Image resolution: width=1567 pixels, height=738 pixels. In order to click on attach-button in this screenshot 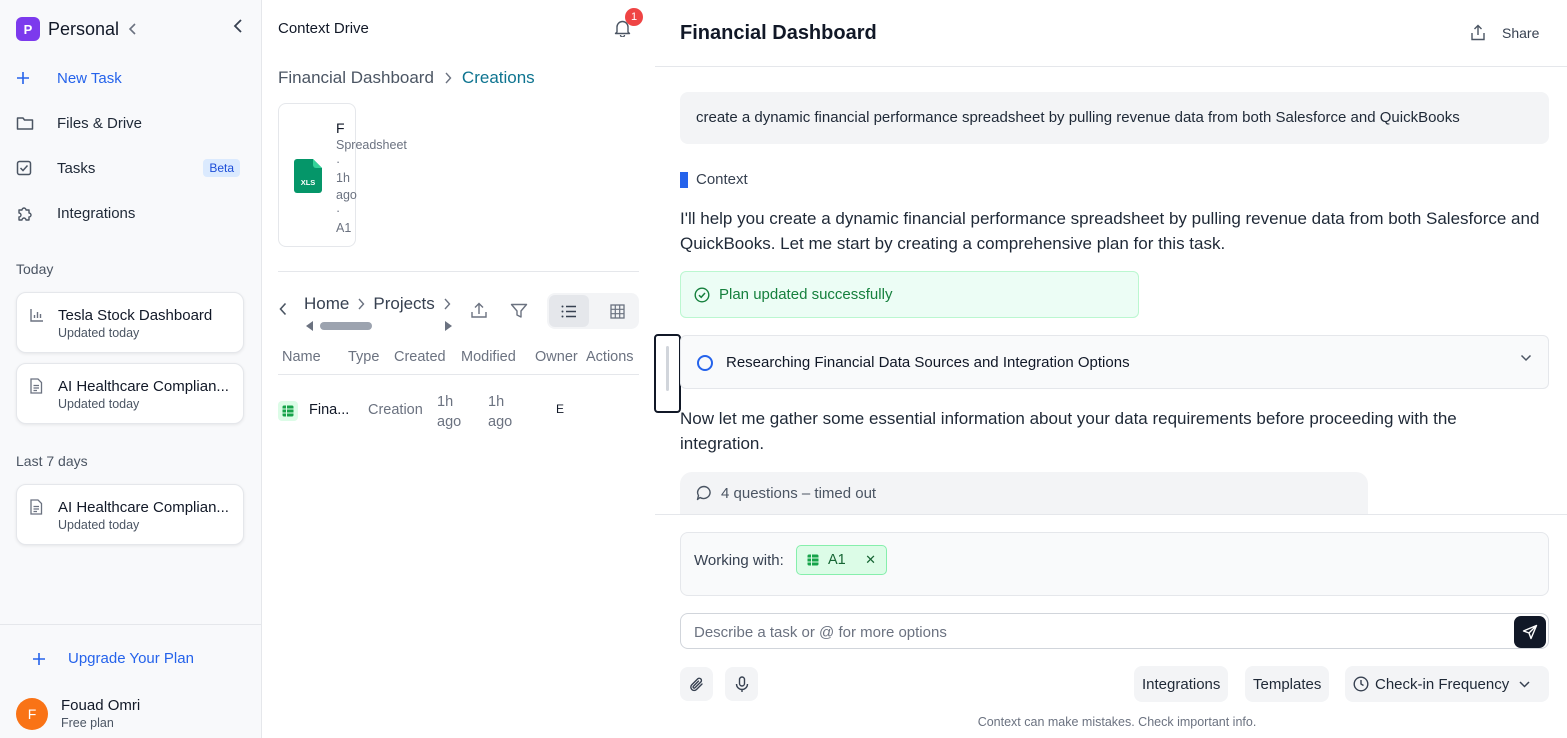, I will do `click(696, 684)`.